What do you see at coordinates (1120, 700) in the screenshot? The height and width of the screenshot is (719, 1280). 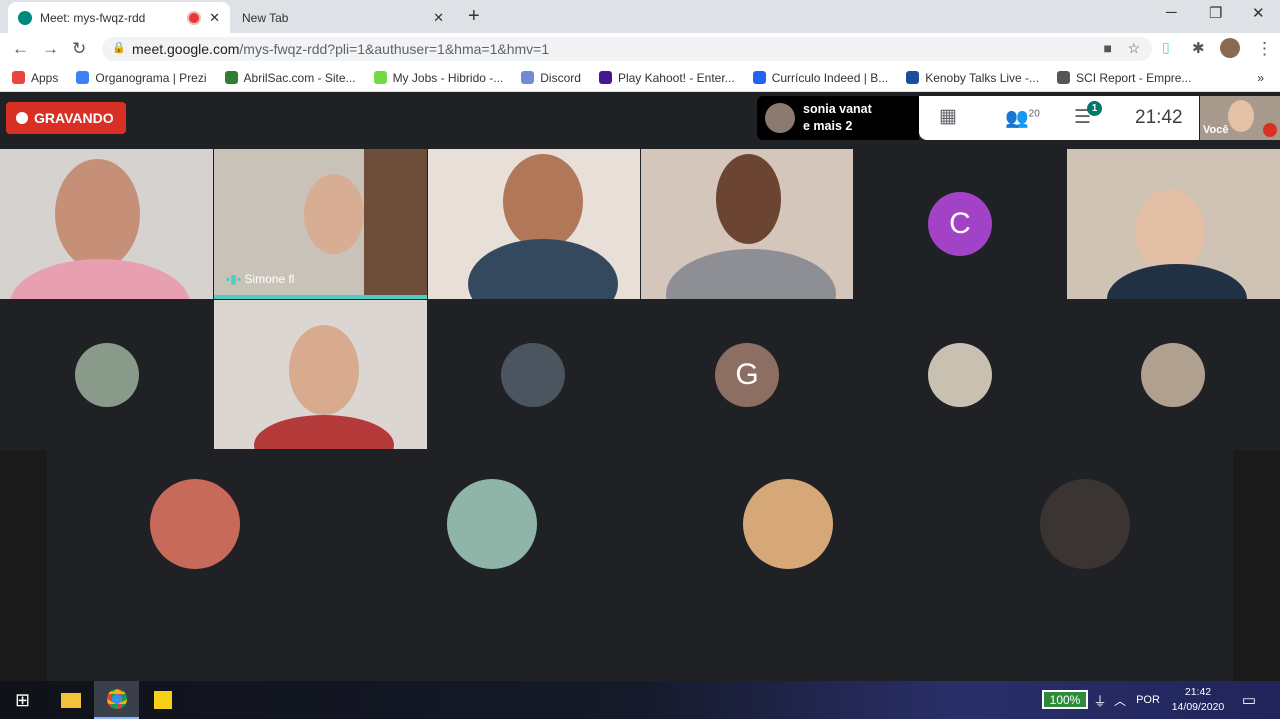 I see `chevron-up-icon: ︿` at bounding box center [1120, 700].